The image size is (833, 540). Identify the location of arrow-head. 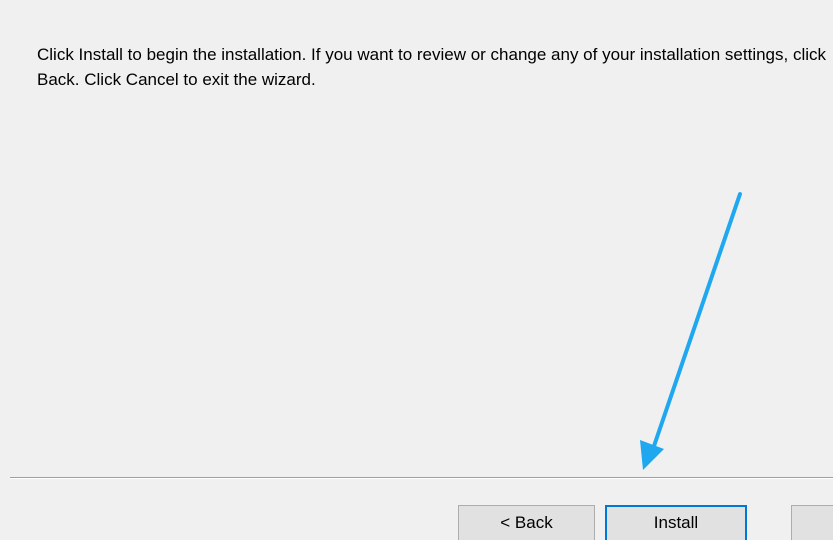
(652, 455).